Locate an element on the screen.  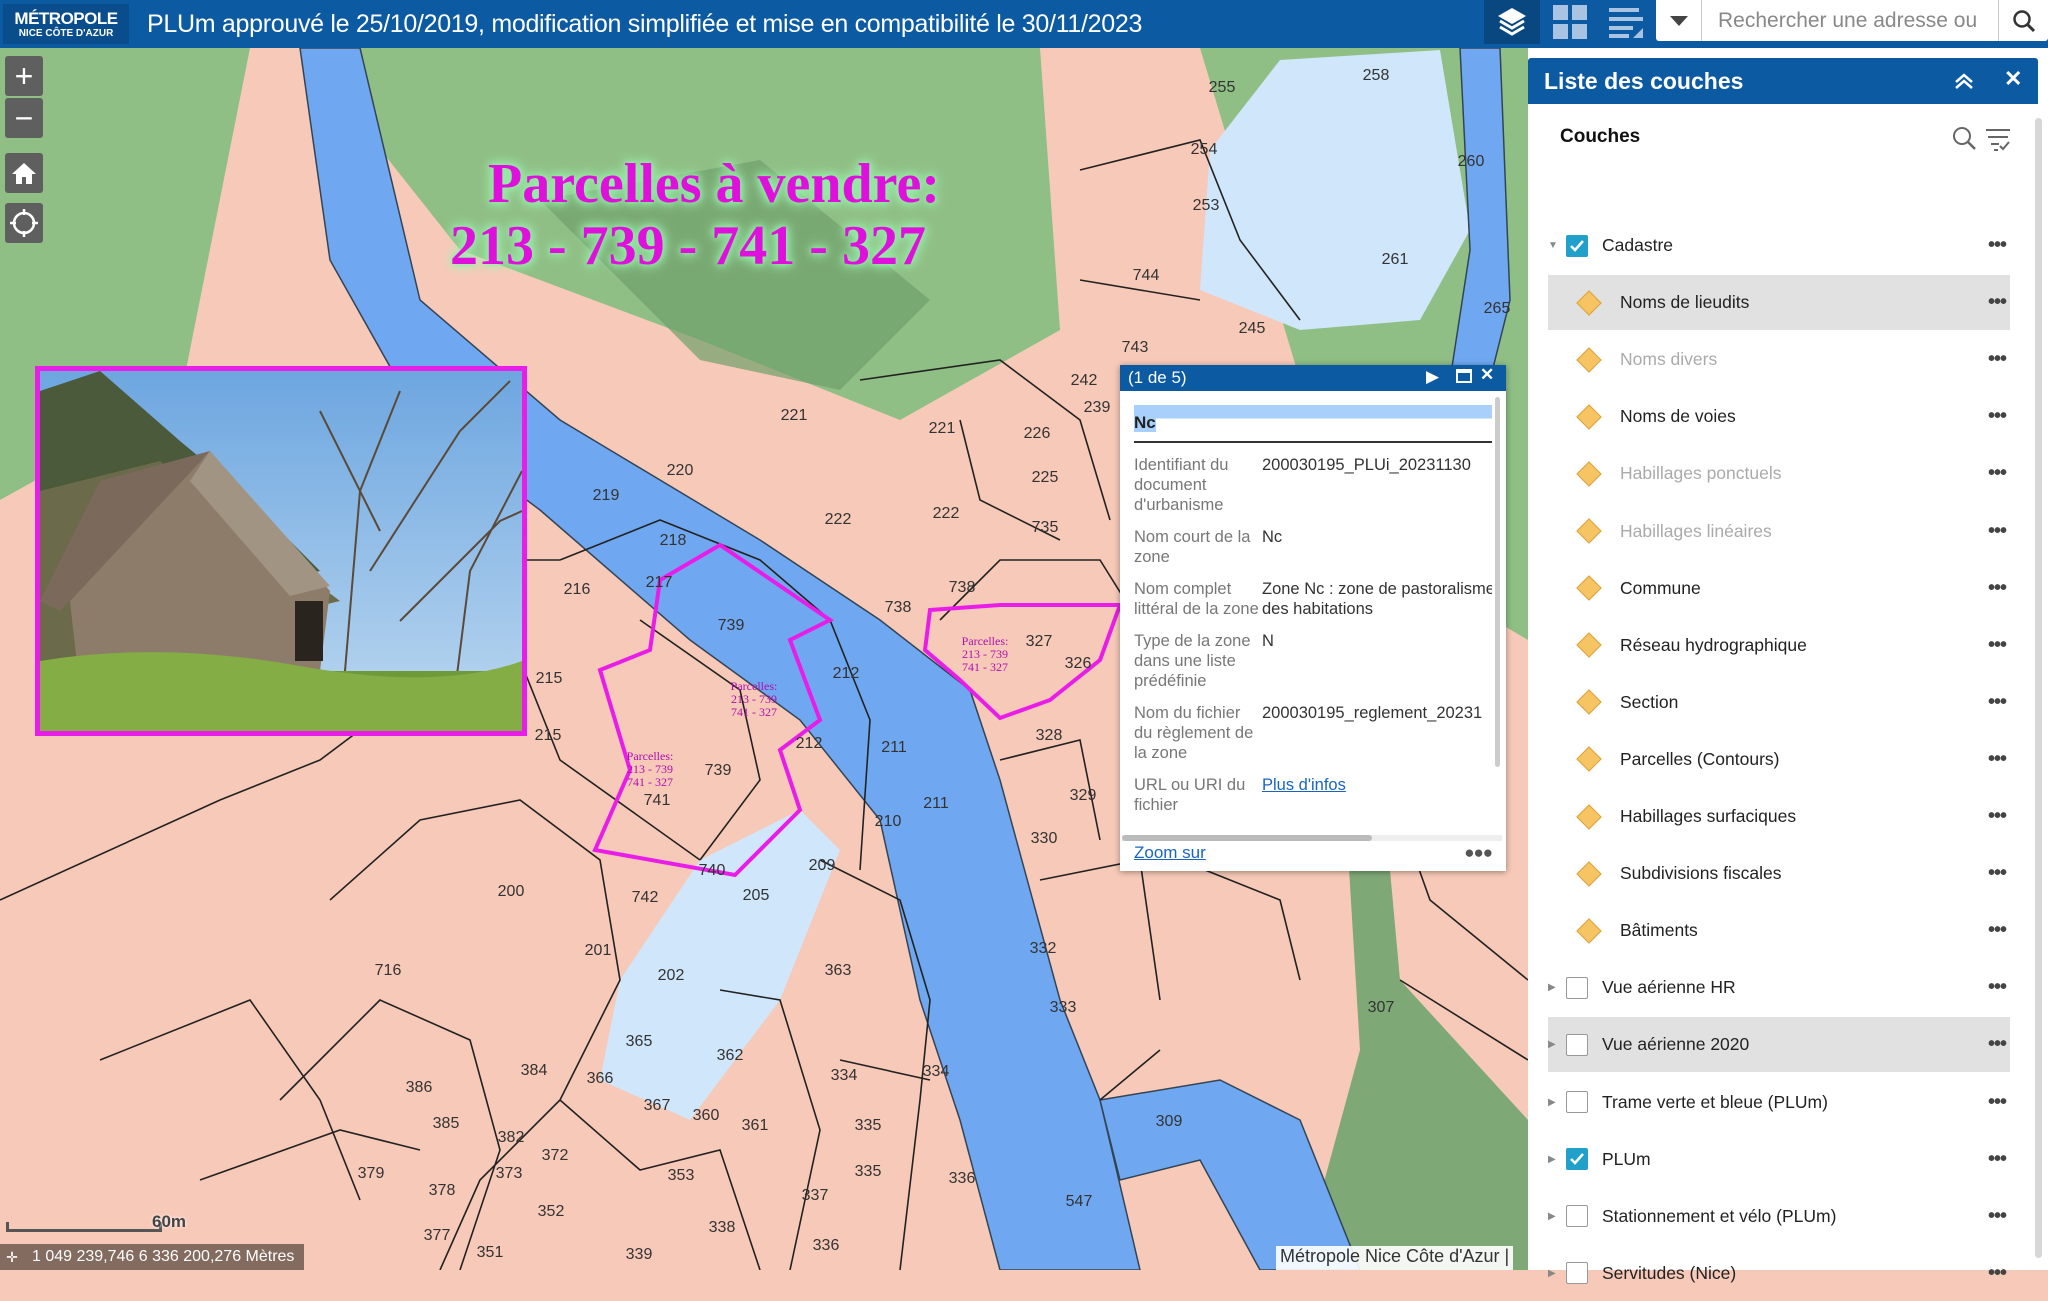
minus-icon: − is located at coordinates (24, 117).